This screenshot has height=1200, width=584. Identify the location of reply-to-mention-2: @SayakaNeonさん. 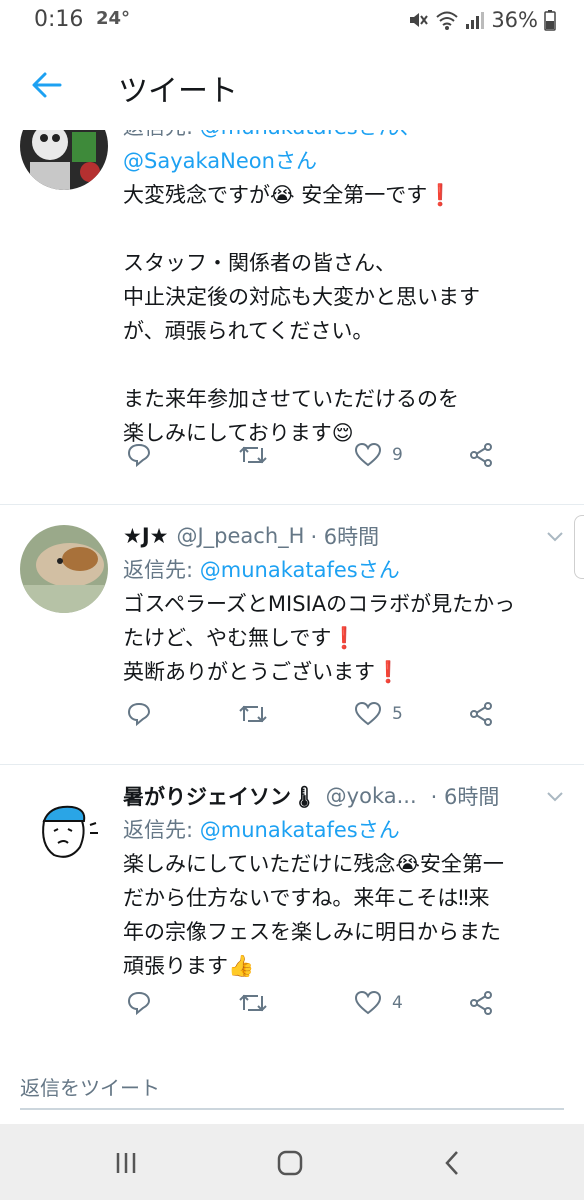
(344, 161).